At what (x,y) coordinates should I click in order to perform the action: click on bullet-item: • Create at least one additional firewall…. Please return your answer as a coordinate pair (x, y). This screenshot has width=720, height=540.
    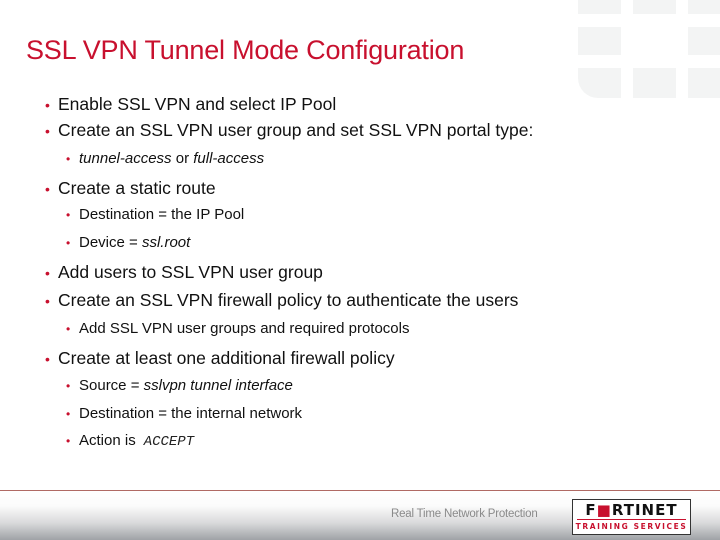
    Looking at the image, I should click on (220, 358).